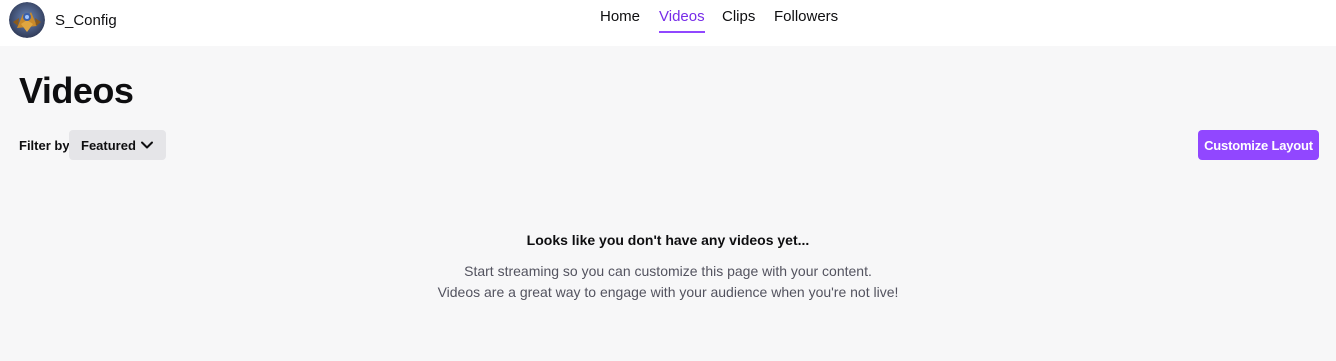 The image size is (1336, 361). Describe the element at coordinates (620, 20) in the screenshot. I see `tab-home: Home` at that location.